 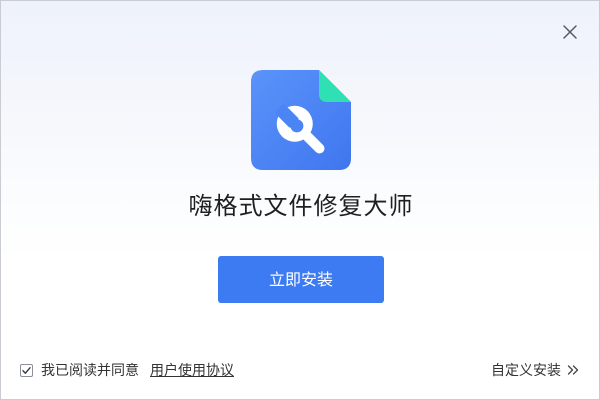 What do you see at coordinates (301, 279) in the screenshot?
I see `install-now-button: 立即安装` at bounding box center [301, 279].